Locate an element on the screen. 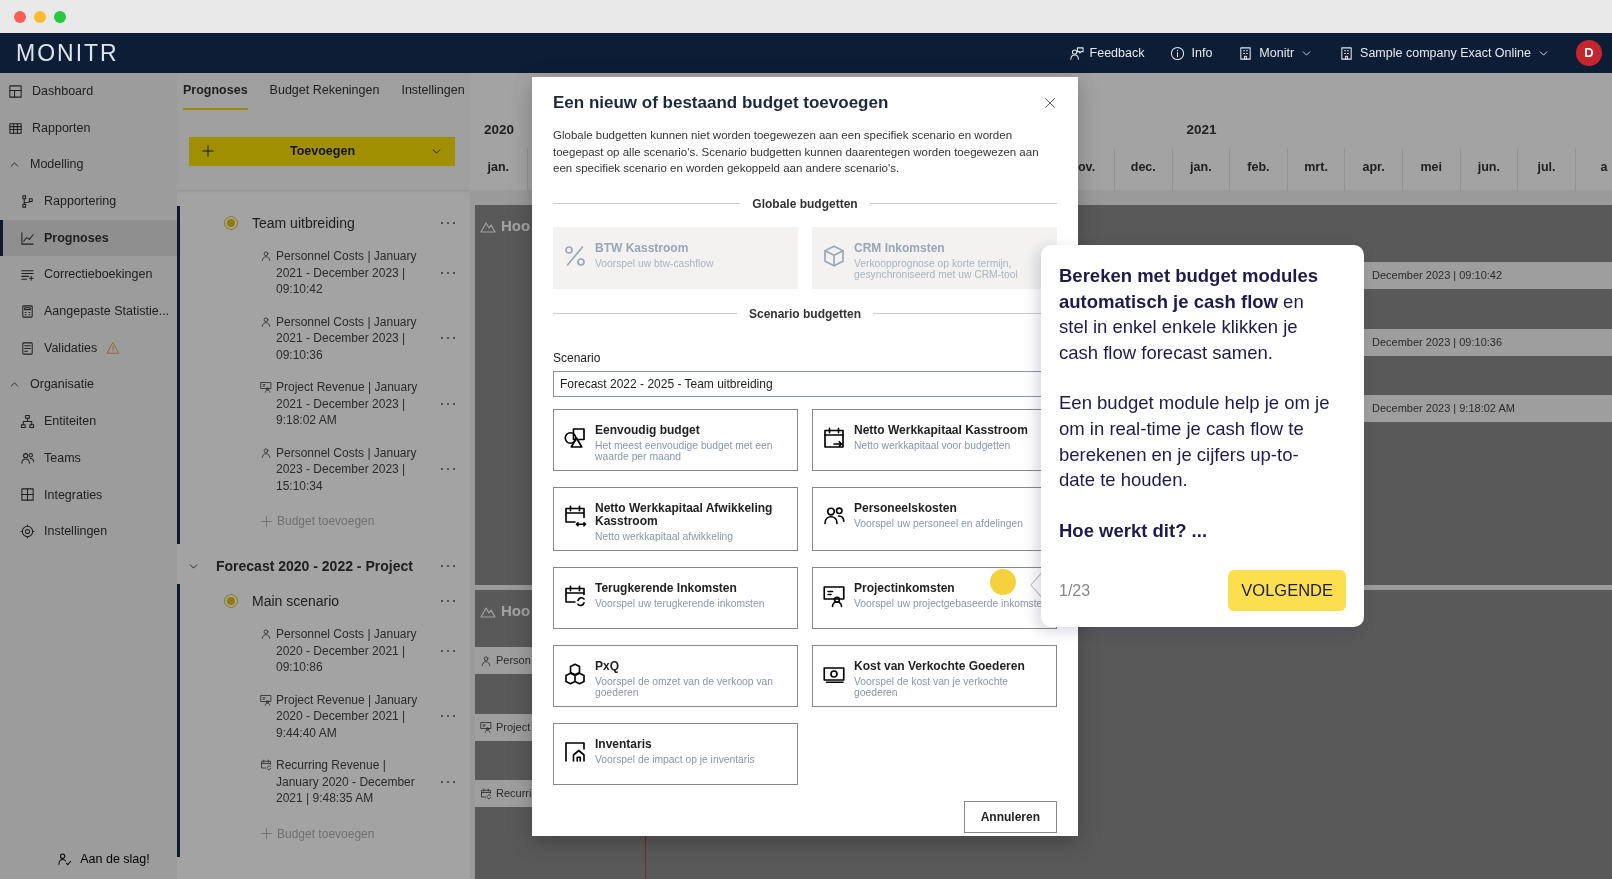 Image resolution: width=1612 pixels, height=879 pixels. branch-icon is located at coordinates (27, 201).